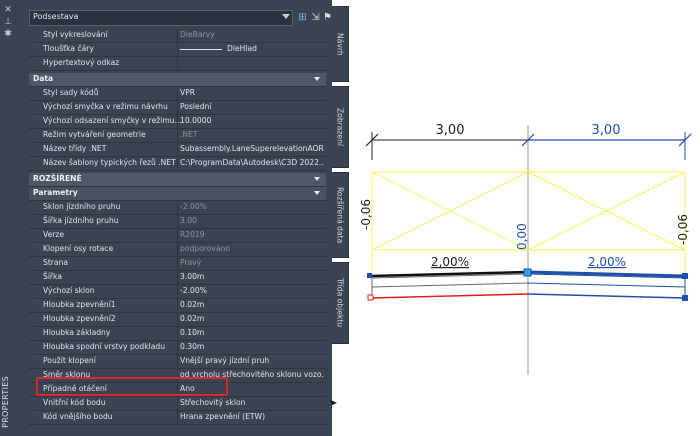  What do you see at coordinates (52, 276) in the screenshot?
I see `property-name: Šířka` at bounding box center [52, 276].